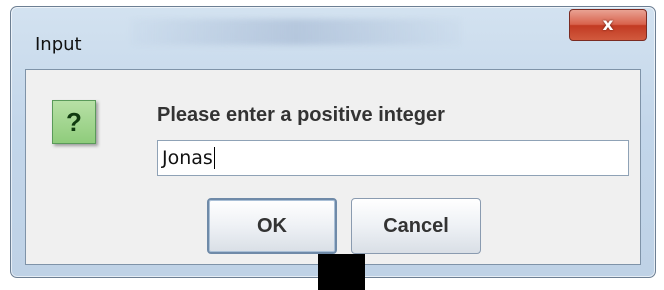 This screenshot has width=664, height=290. I want to click on input-value: Jonas, so click(187, 158).